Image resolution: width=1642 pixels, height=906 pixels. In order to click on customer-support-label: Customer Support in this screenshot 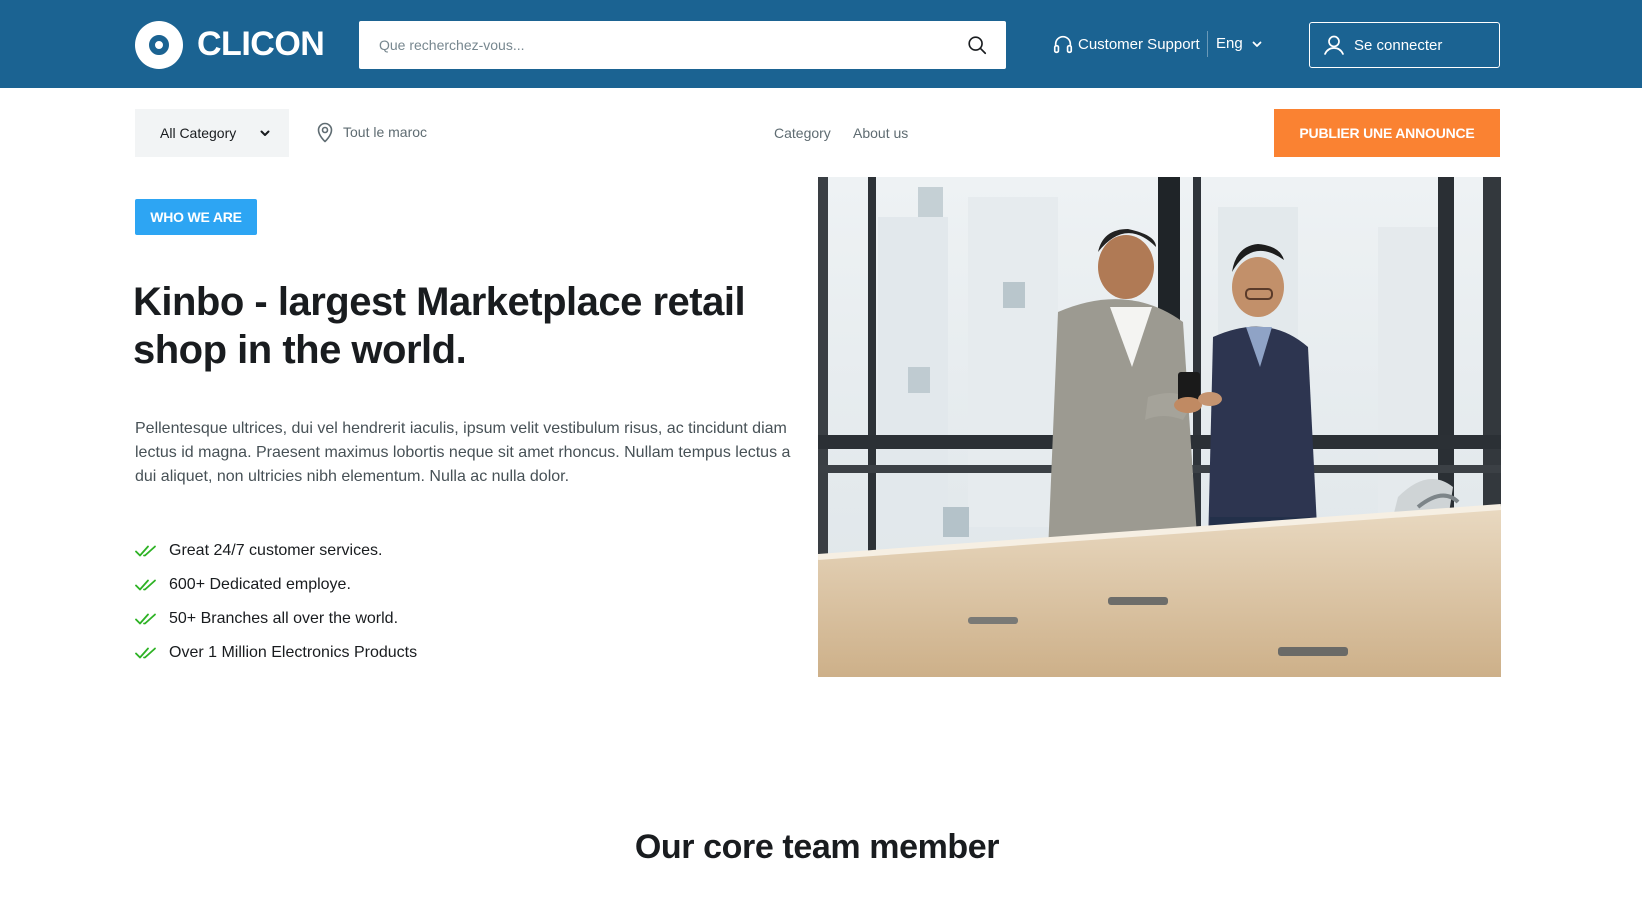, I will do `click(1139, 44)`.